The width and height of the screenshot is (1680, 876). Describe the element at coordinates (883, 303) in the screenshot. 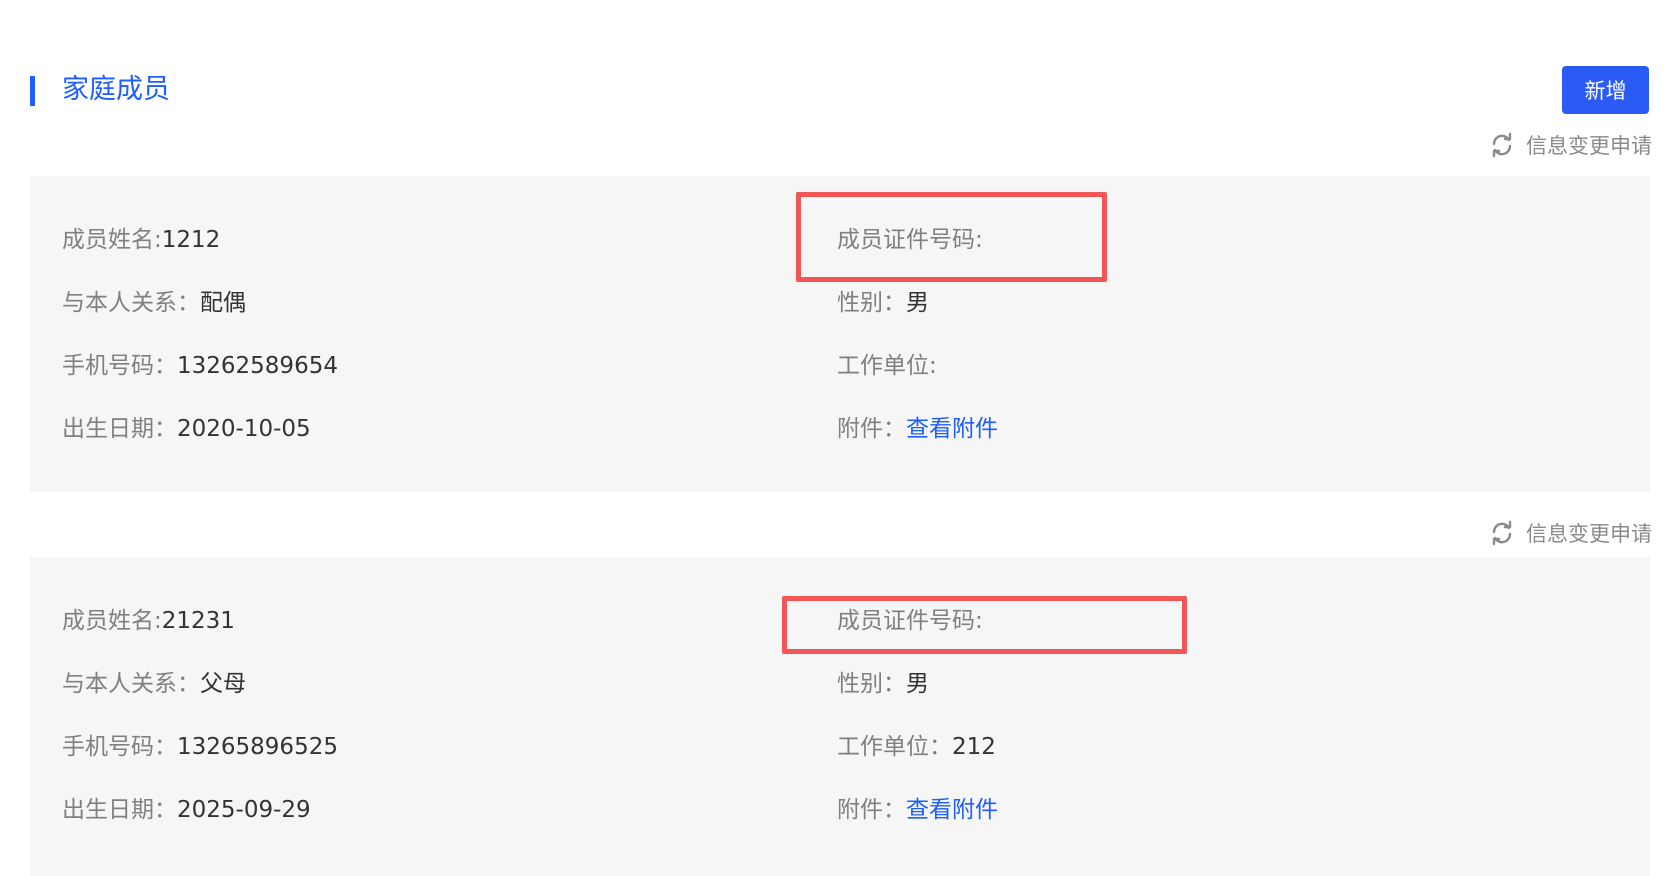

I see `member-1-gender: 性别：男` at that location.